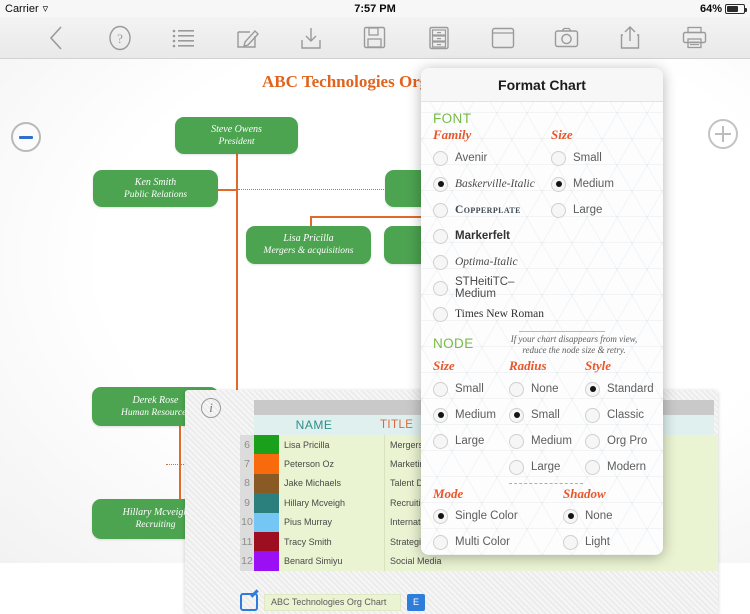  I want to click on radio-mode-single, so click(440, 516).